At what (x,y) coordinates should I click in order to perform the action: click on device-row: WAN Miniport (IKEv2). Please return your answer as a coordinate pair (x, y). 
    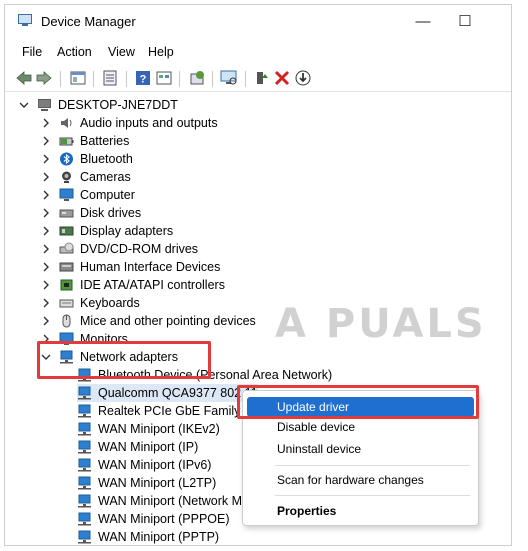
    Looking at the image, I should click on (148, 429).